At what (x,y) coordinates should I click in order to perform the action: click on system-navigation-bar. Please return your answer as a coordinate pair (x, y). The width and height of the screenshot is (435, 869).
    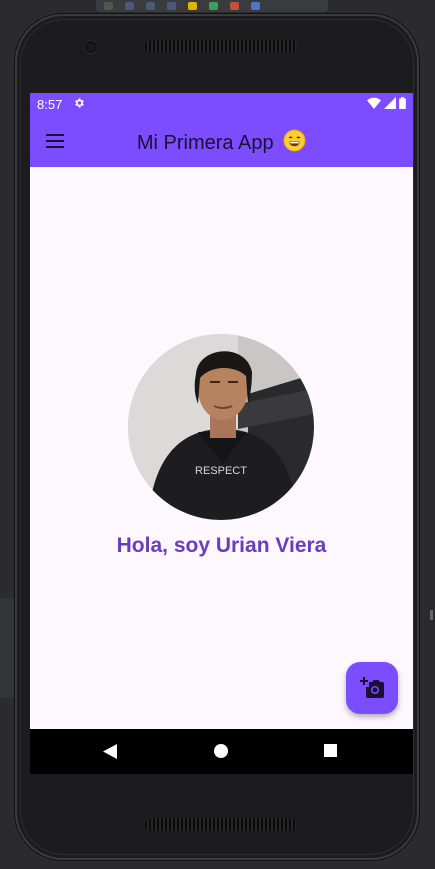
    Looking at the image, I should click on (221, 751).